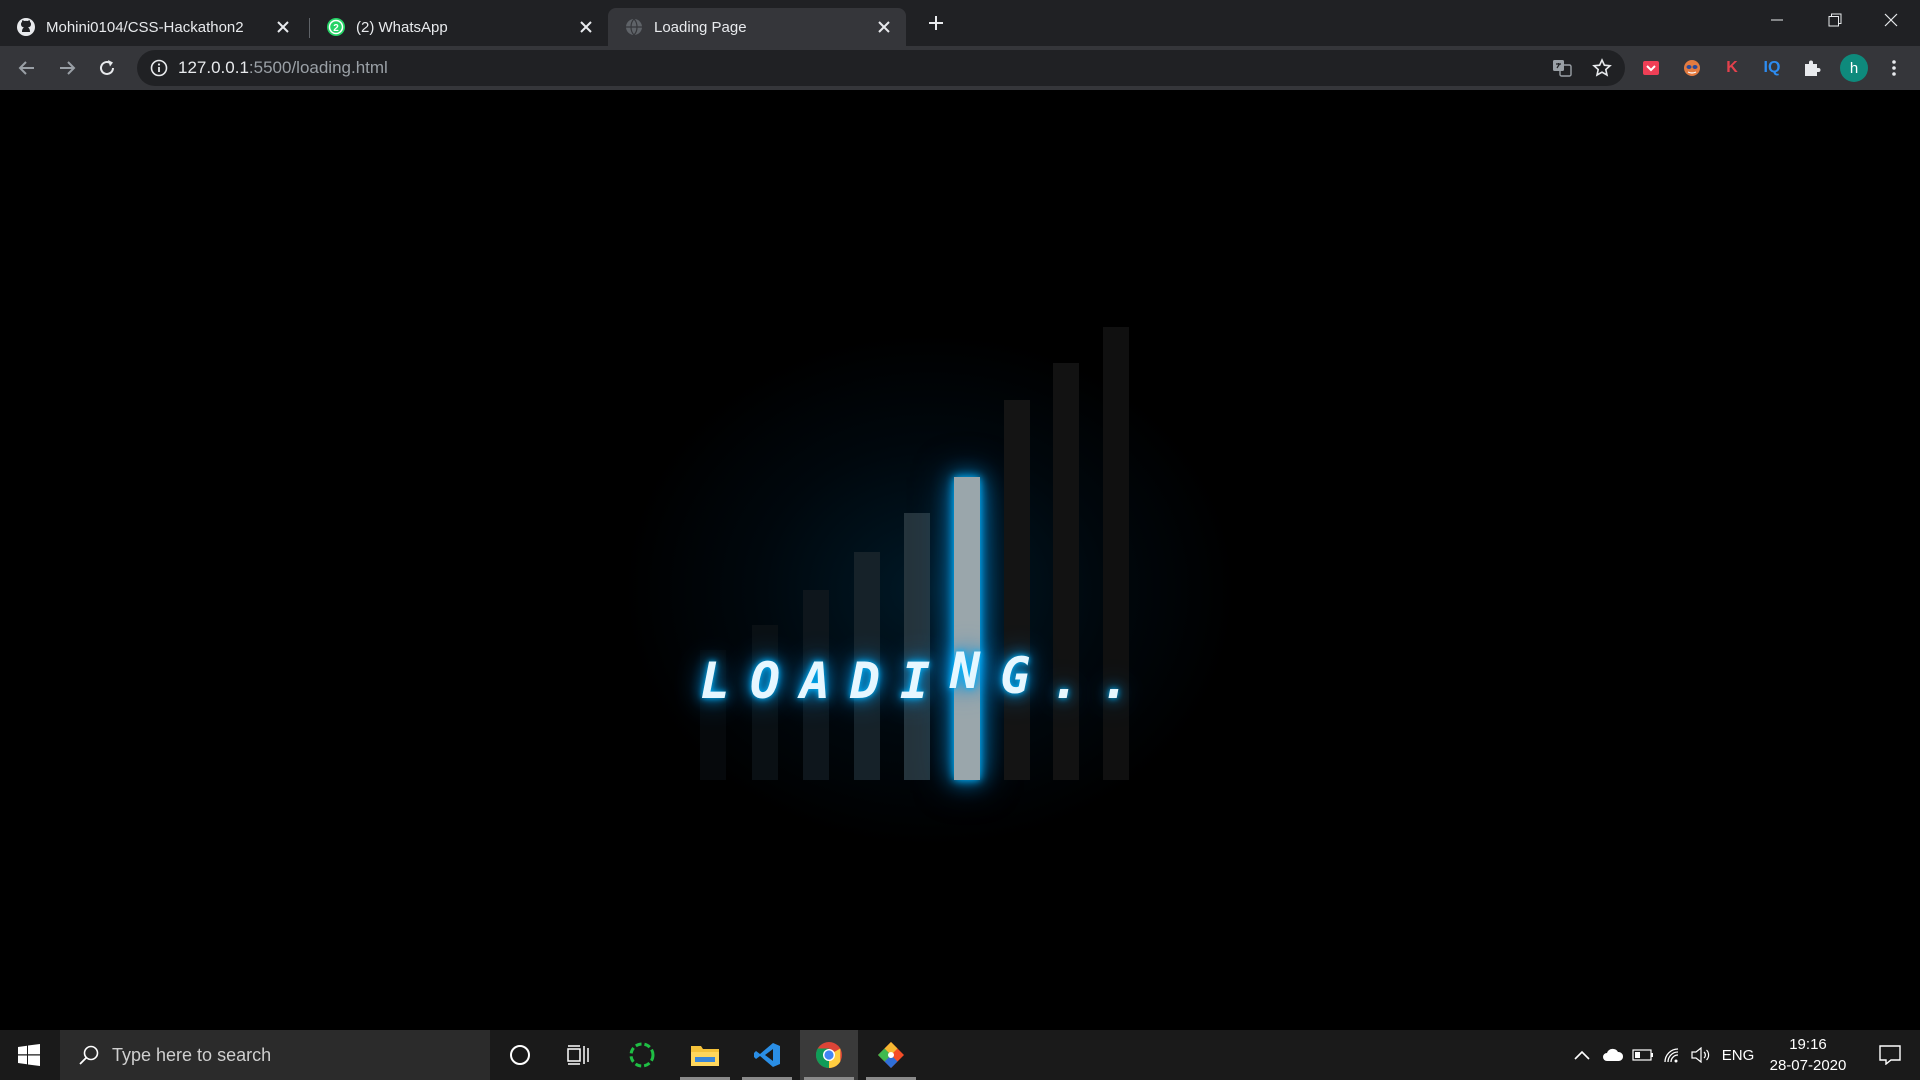 The width and height of the screenshot is (1920, 1080). I want to click on k-icon: K, so click(1732, 68).